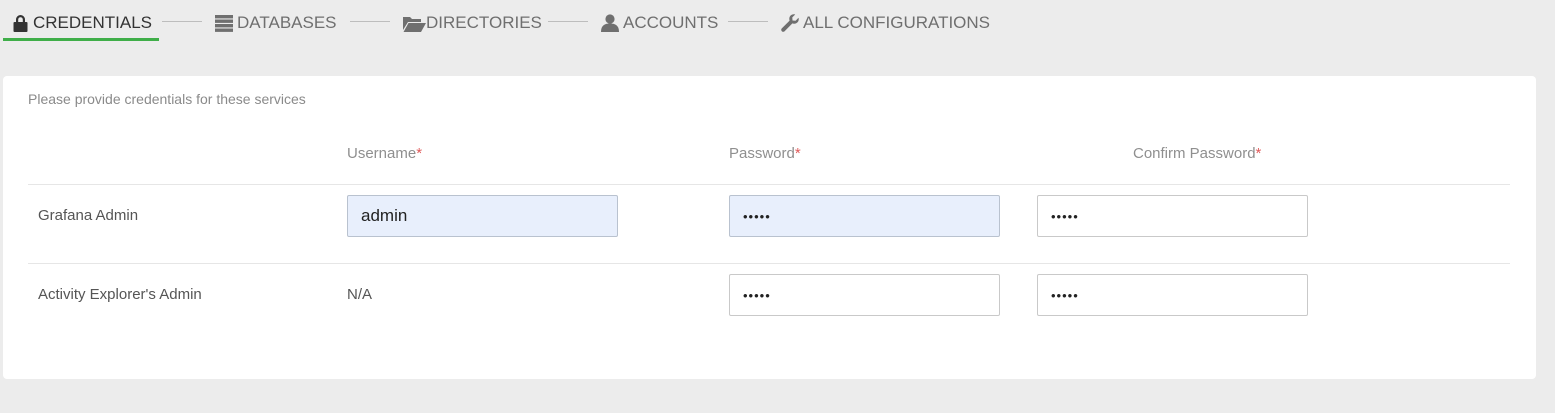  I want to click on step-label: DATABASES, so click(287, 22).